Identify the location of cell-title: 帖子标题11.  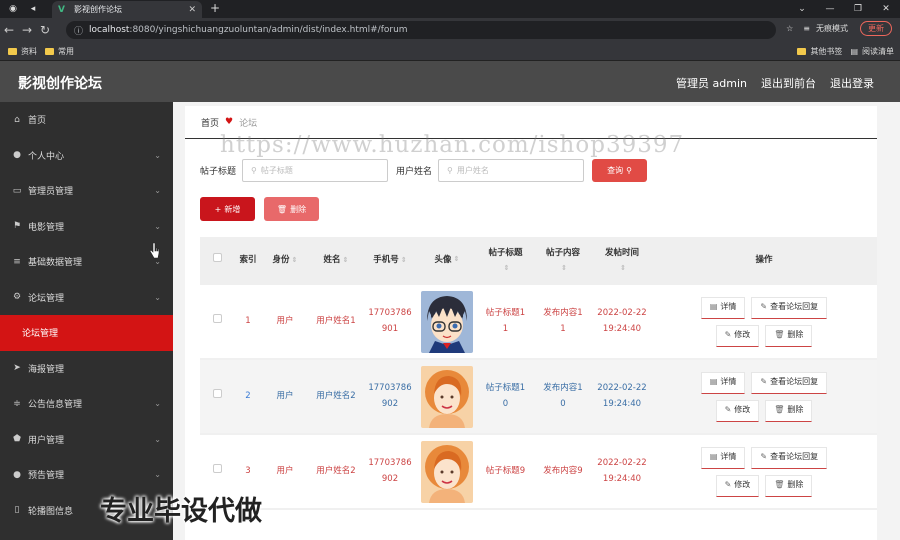
(505, 321).